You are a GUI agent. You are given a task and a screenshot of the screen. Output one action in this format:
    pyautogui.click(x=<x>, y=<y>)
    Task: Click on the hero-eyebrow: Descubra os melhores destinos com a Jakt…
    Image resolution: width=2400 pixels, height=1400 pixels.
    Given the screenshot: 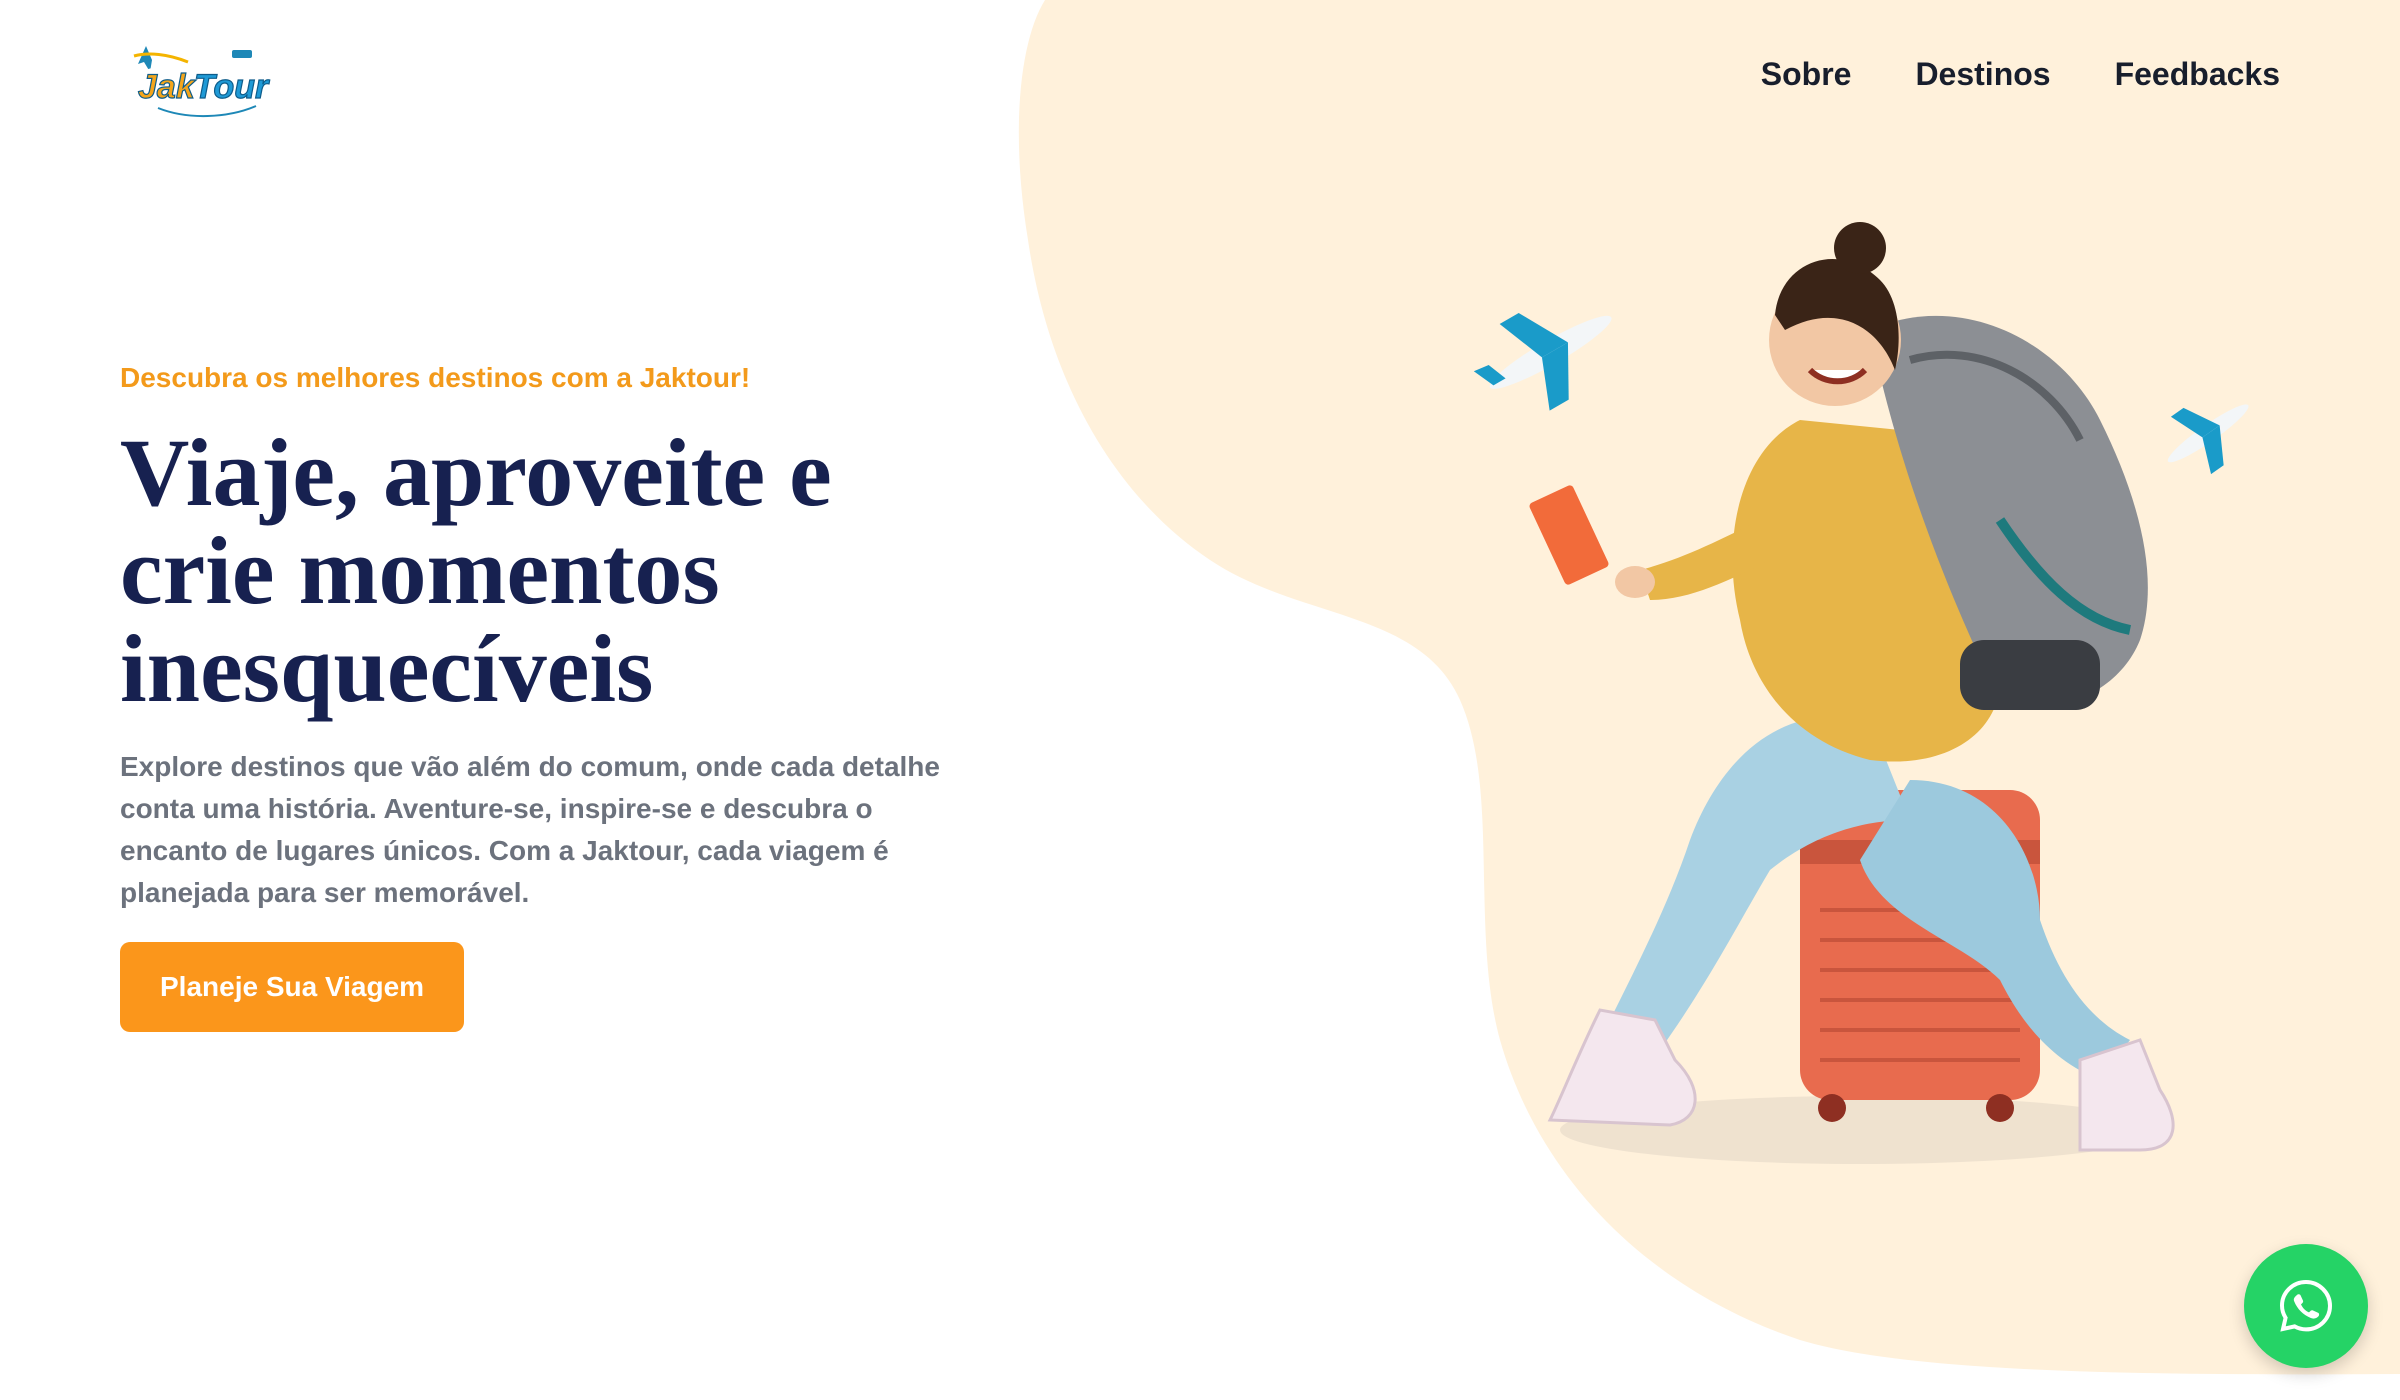 What is the action you would take?
    pyautogui.click(x=435, y=377)
    